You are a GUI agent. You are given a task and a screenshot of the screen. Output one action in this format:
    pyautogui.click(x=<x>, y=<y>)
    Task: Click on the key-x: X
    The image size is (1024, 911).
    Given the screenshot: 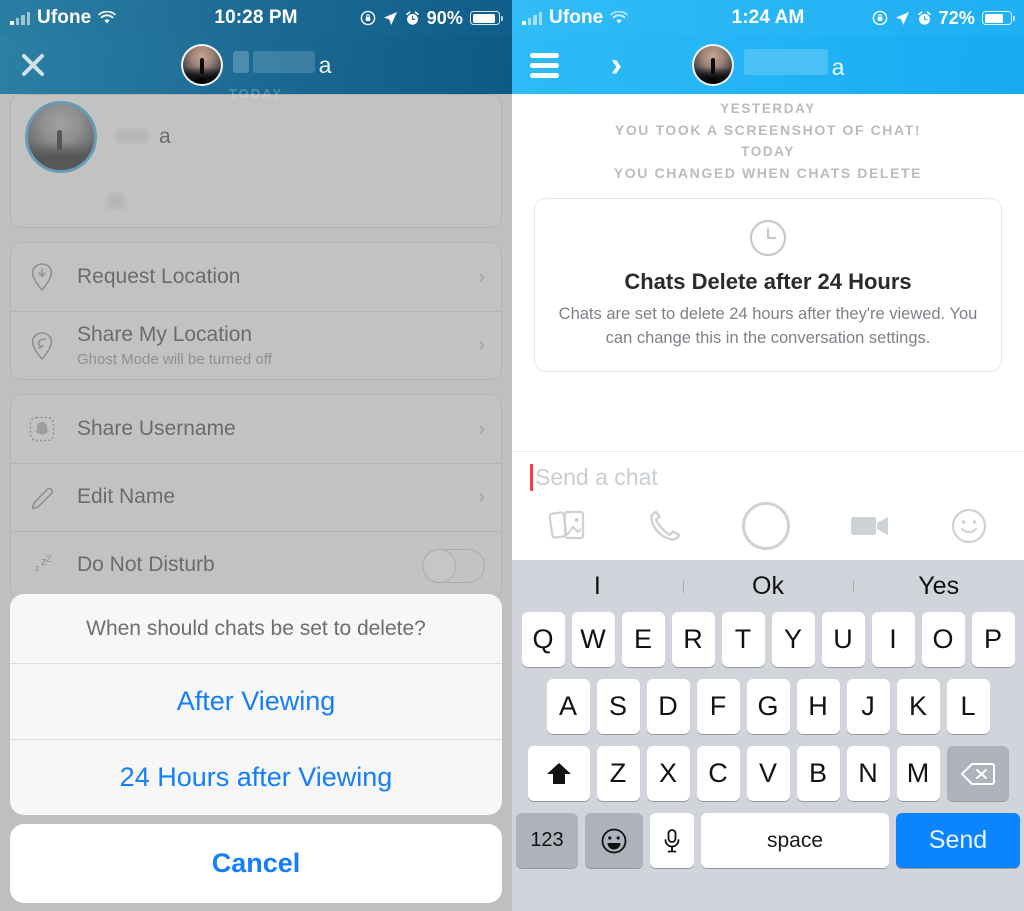 What is the action you would take?
    pyautogui.click(x=668, y=773)
    